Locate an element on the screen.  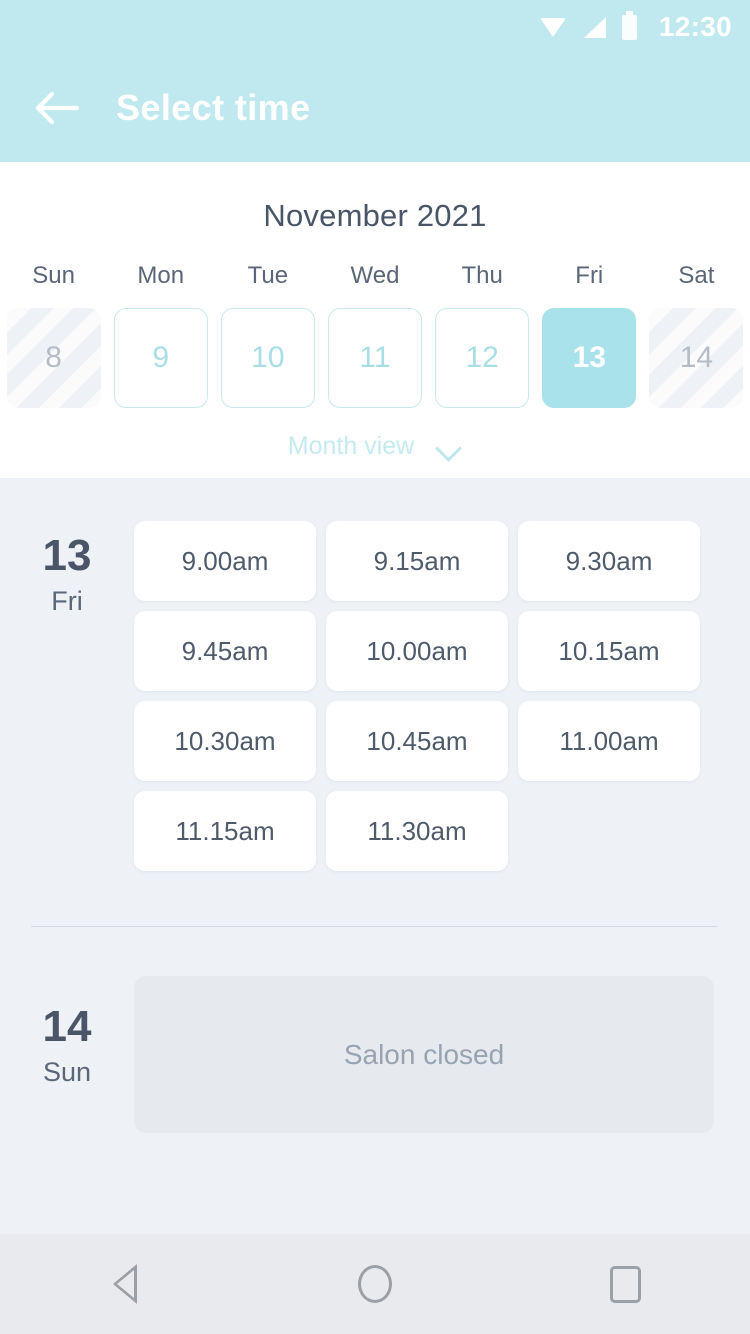
calendar-day-8: 8 is located at coordinates (53, 358).